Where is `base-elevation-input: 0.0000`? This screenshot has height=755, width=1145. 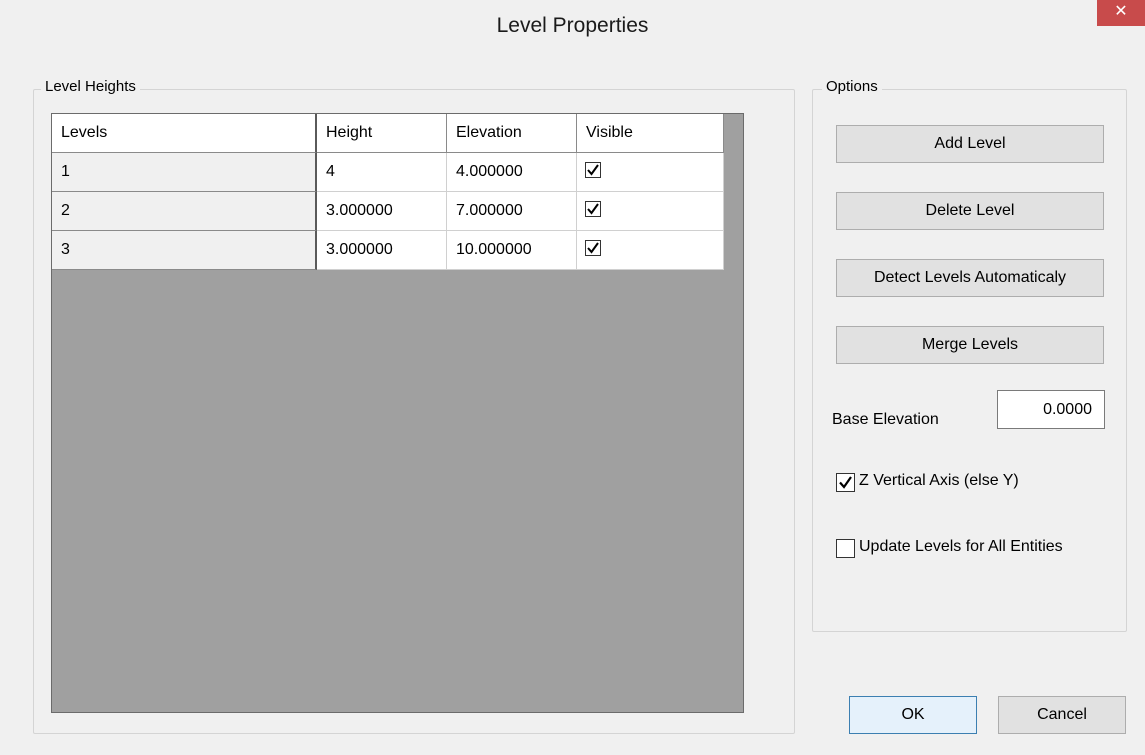 base-elevation-input: 0.0000 is located at coordinates (1051, 409).